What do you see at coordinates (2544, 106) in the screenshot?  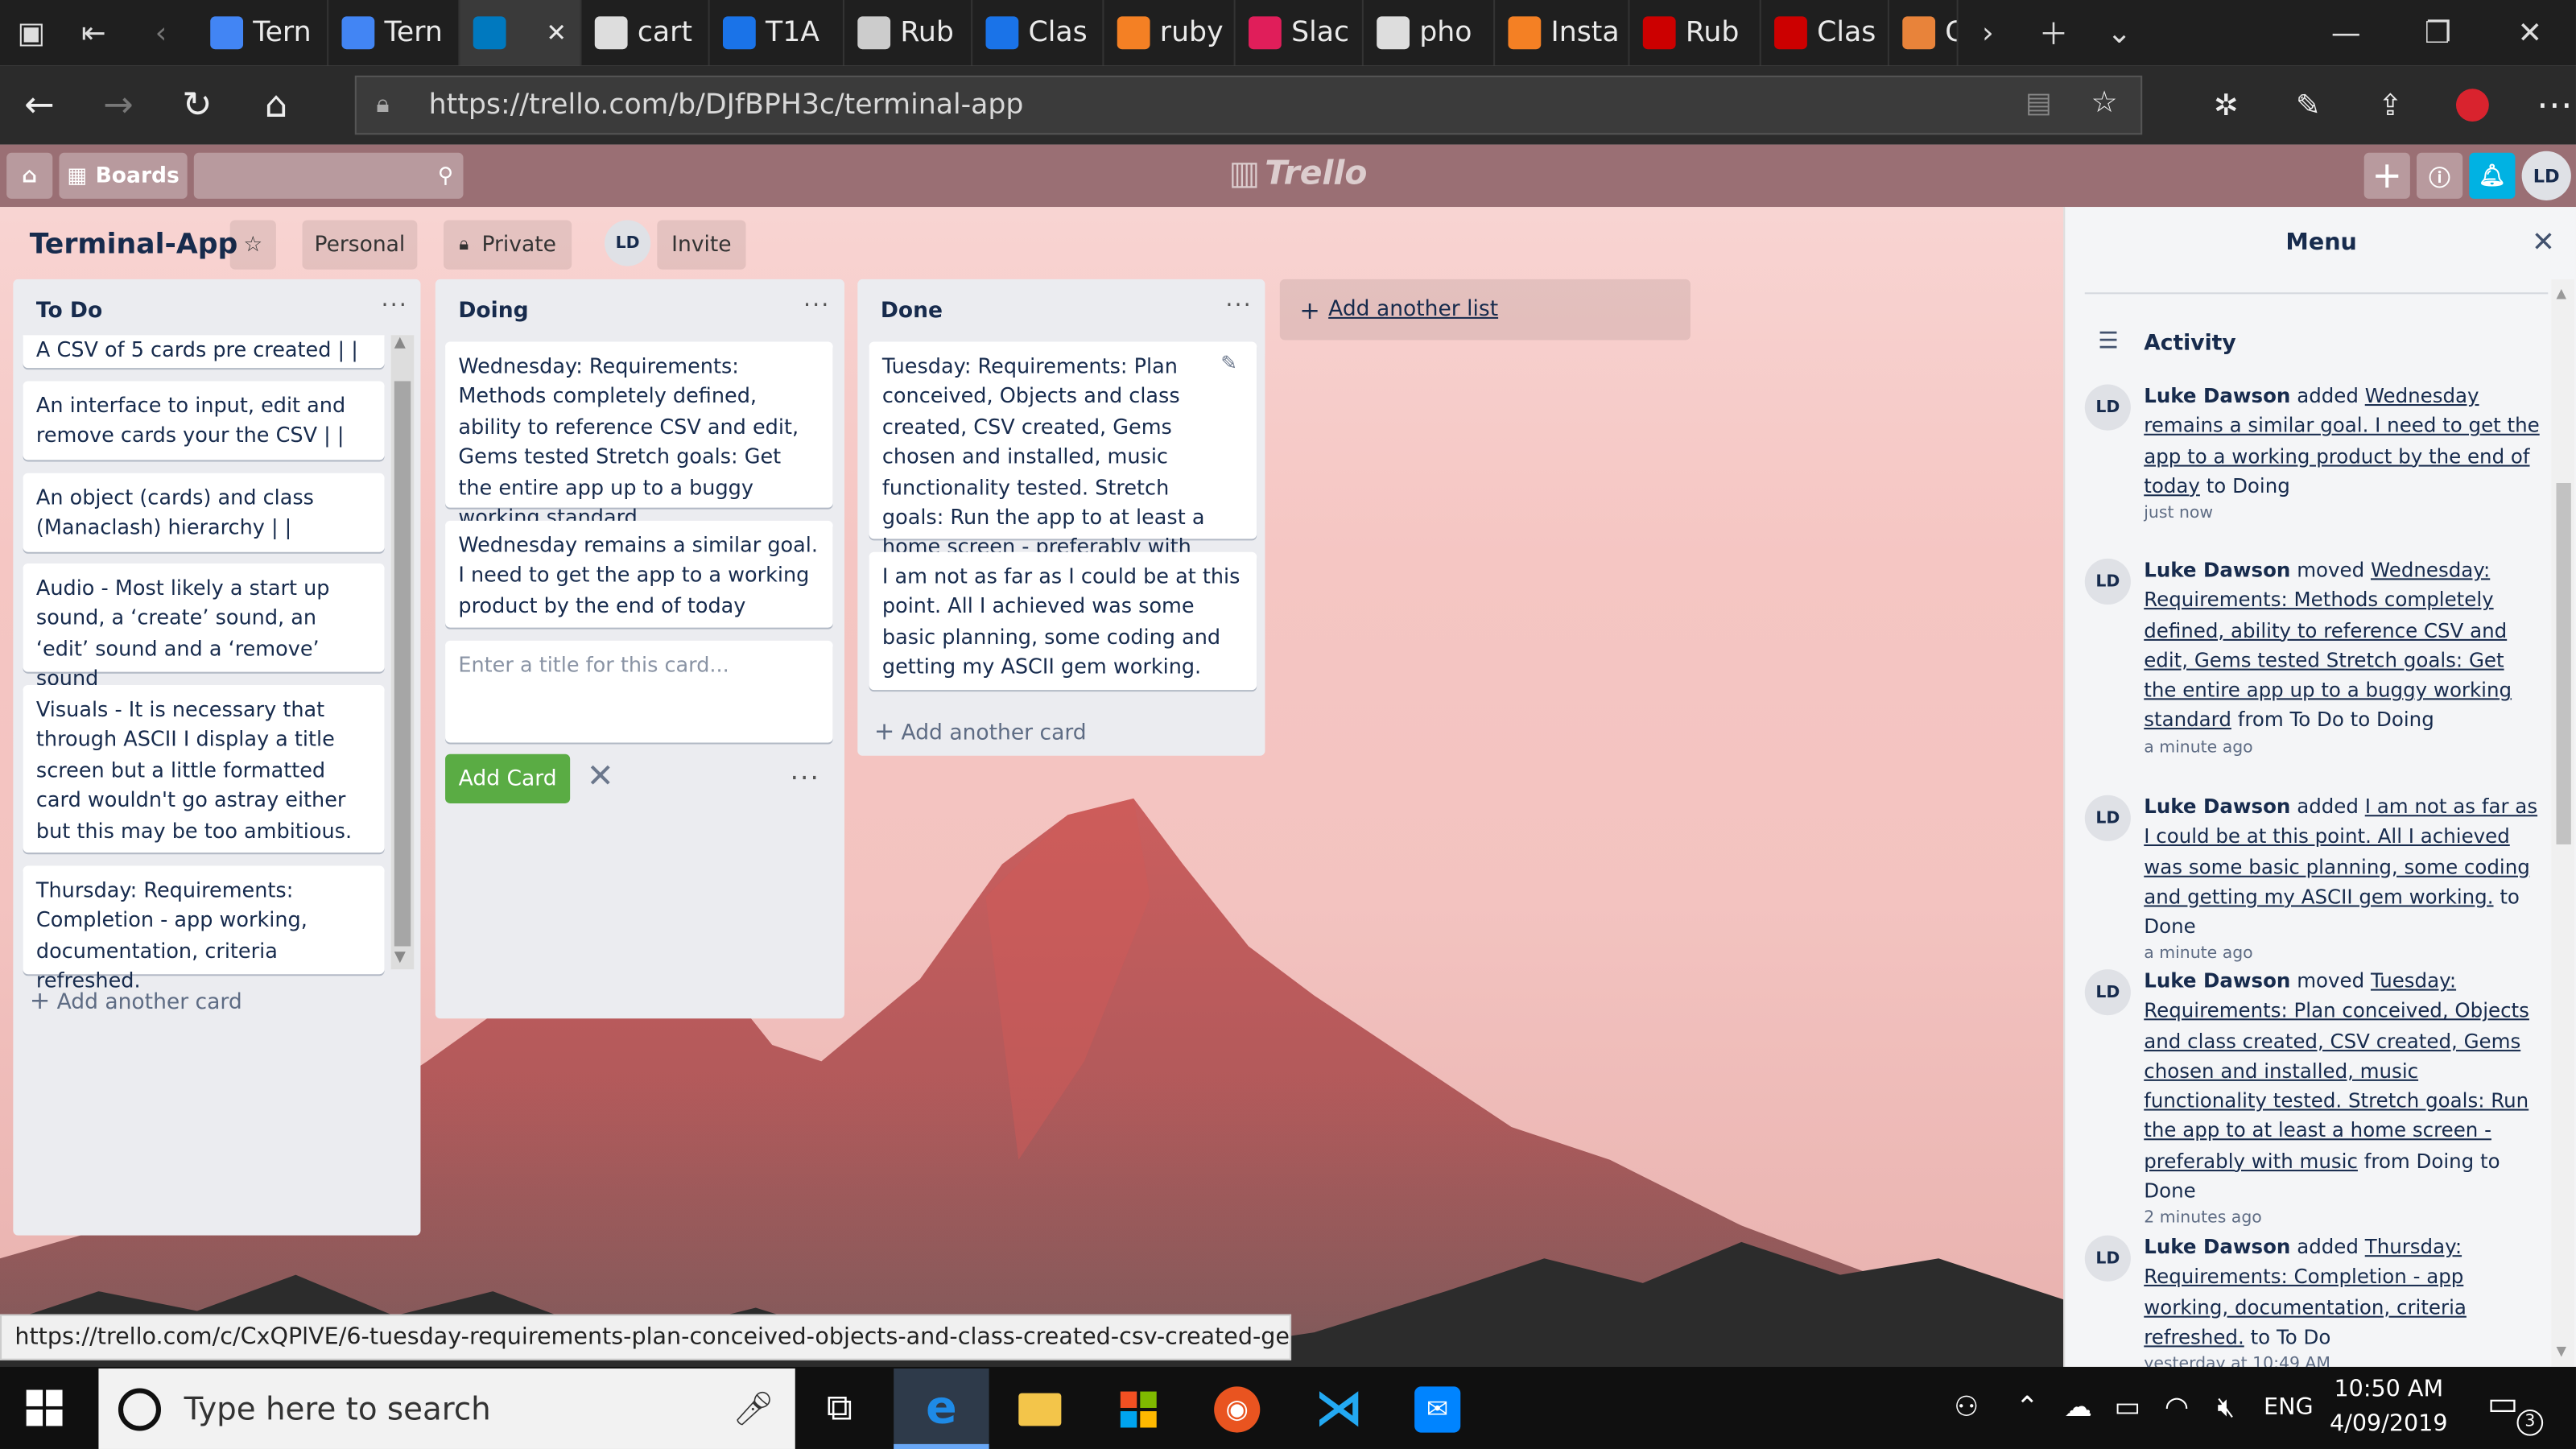 I see `more-options-icon: ⋯` at bounding box center [2544, 106].